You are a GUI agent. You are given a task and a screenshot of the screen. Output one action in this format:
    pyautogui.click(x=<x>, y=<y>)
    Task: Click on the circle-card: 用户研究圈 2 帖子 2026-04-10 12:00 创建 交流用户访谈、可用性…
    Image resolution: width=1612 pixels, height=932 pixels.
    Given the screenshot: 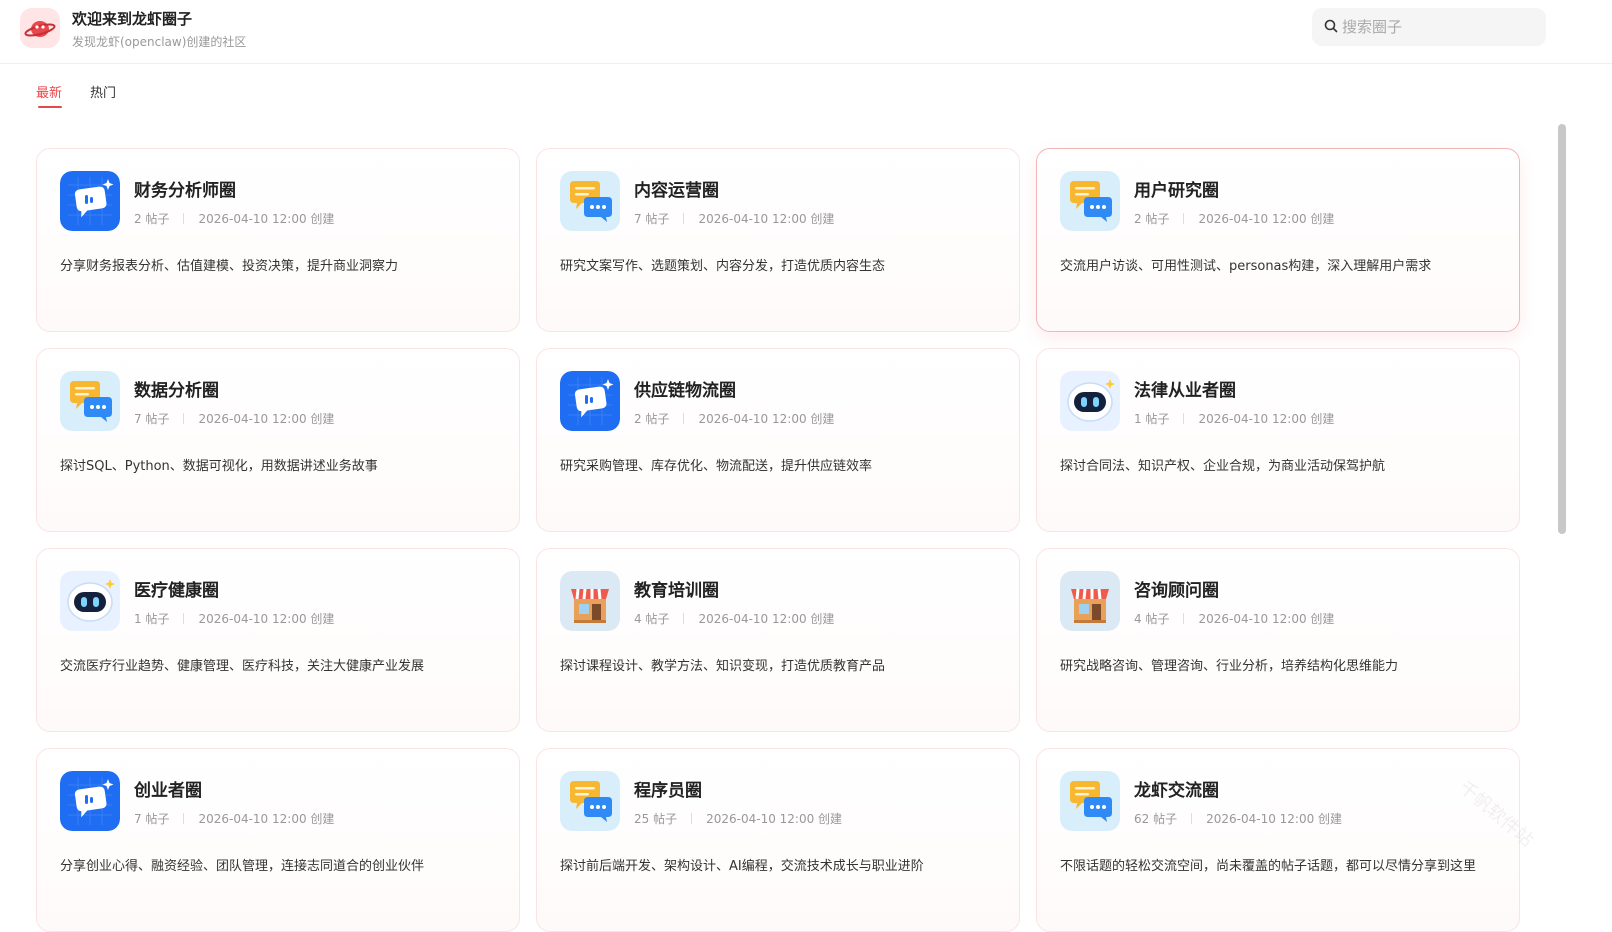 What is the action you would take?
    pyautogui.click(x=1278, y=240)
    